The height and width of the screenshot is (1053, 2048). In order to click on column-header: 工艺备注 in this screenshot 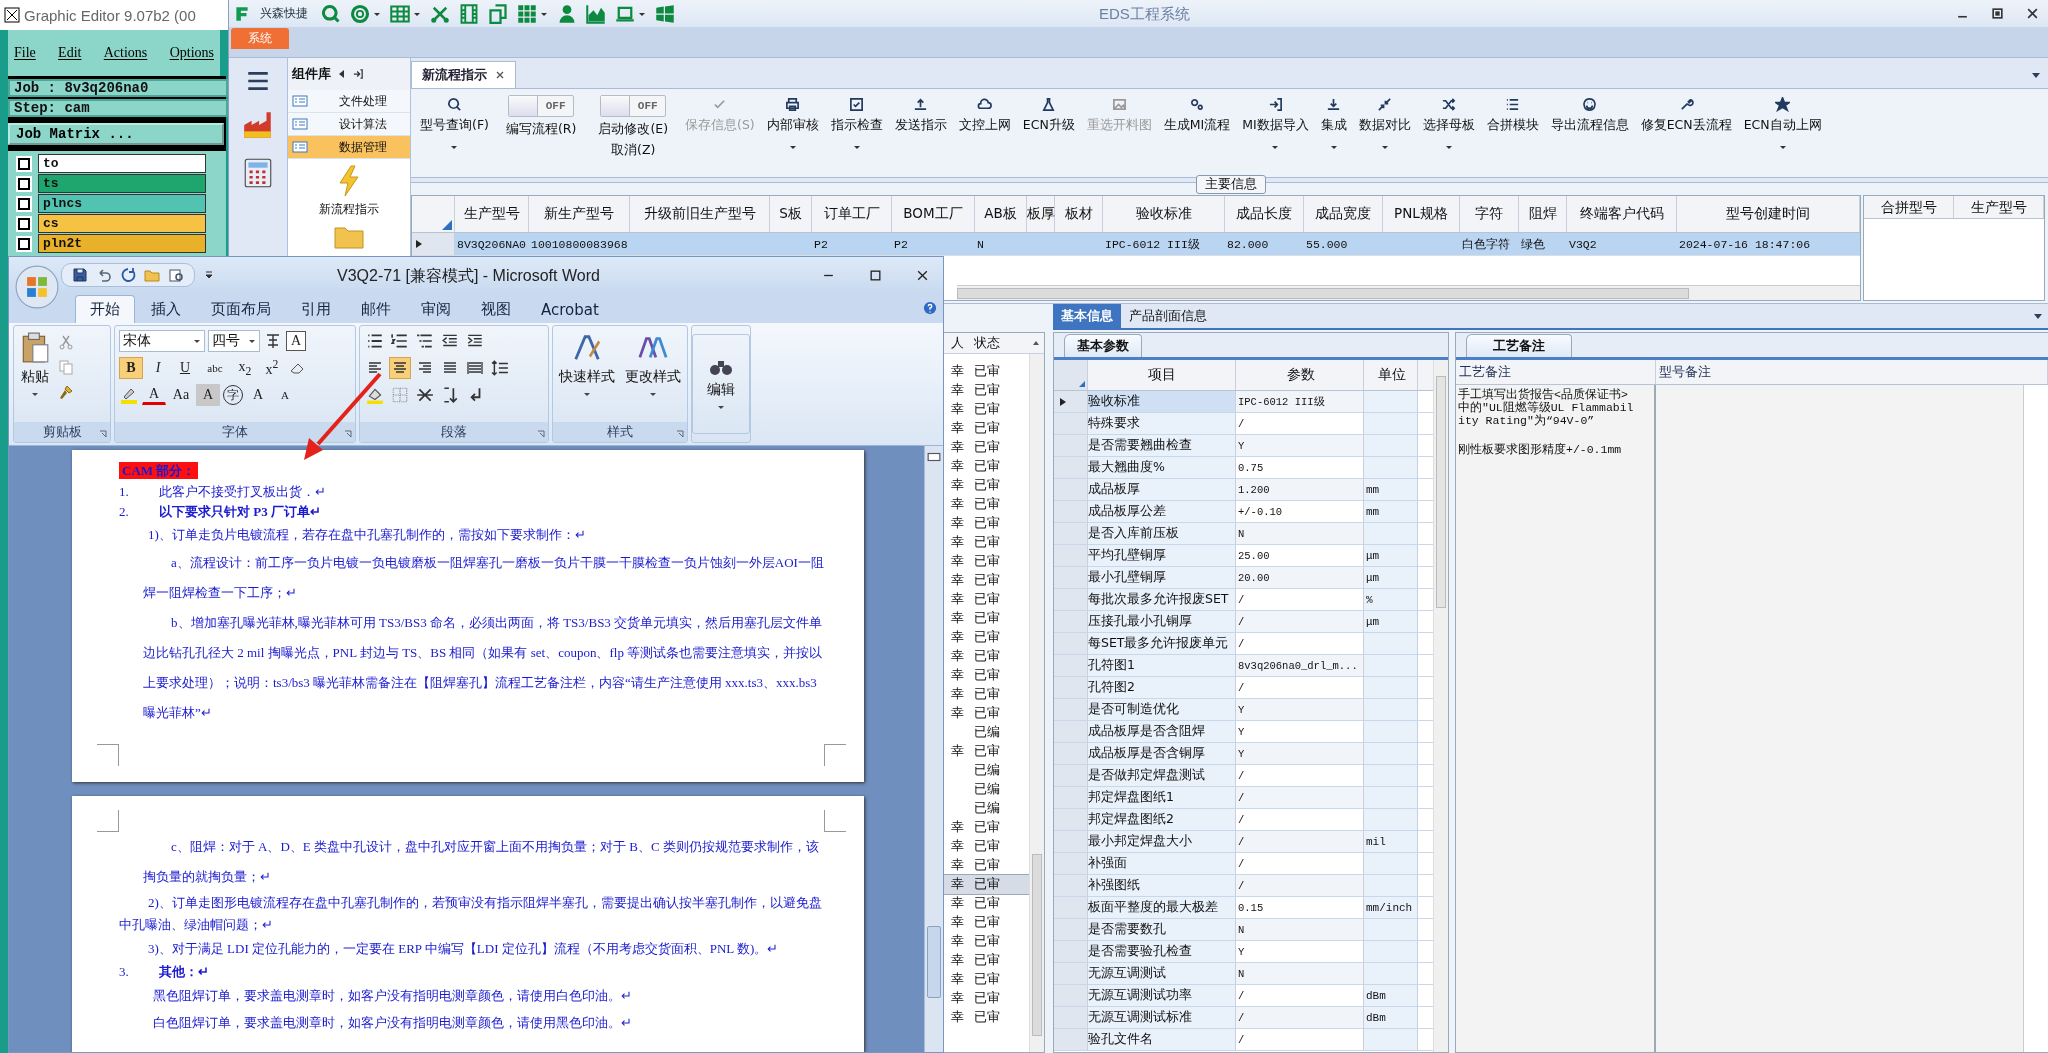, I will do `click(1556, 372)`.